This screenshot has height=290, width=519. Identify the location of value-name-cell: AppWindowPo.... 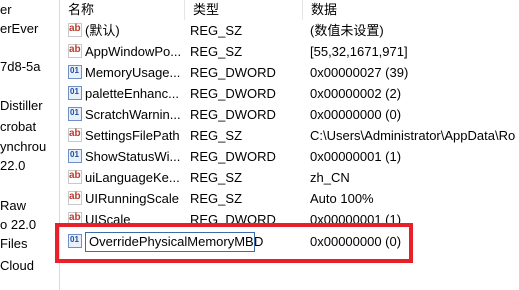
(126, 51).